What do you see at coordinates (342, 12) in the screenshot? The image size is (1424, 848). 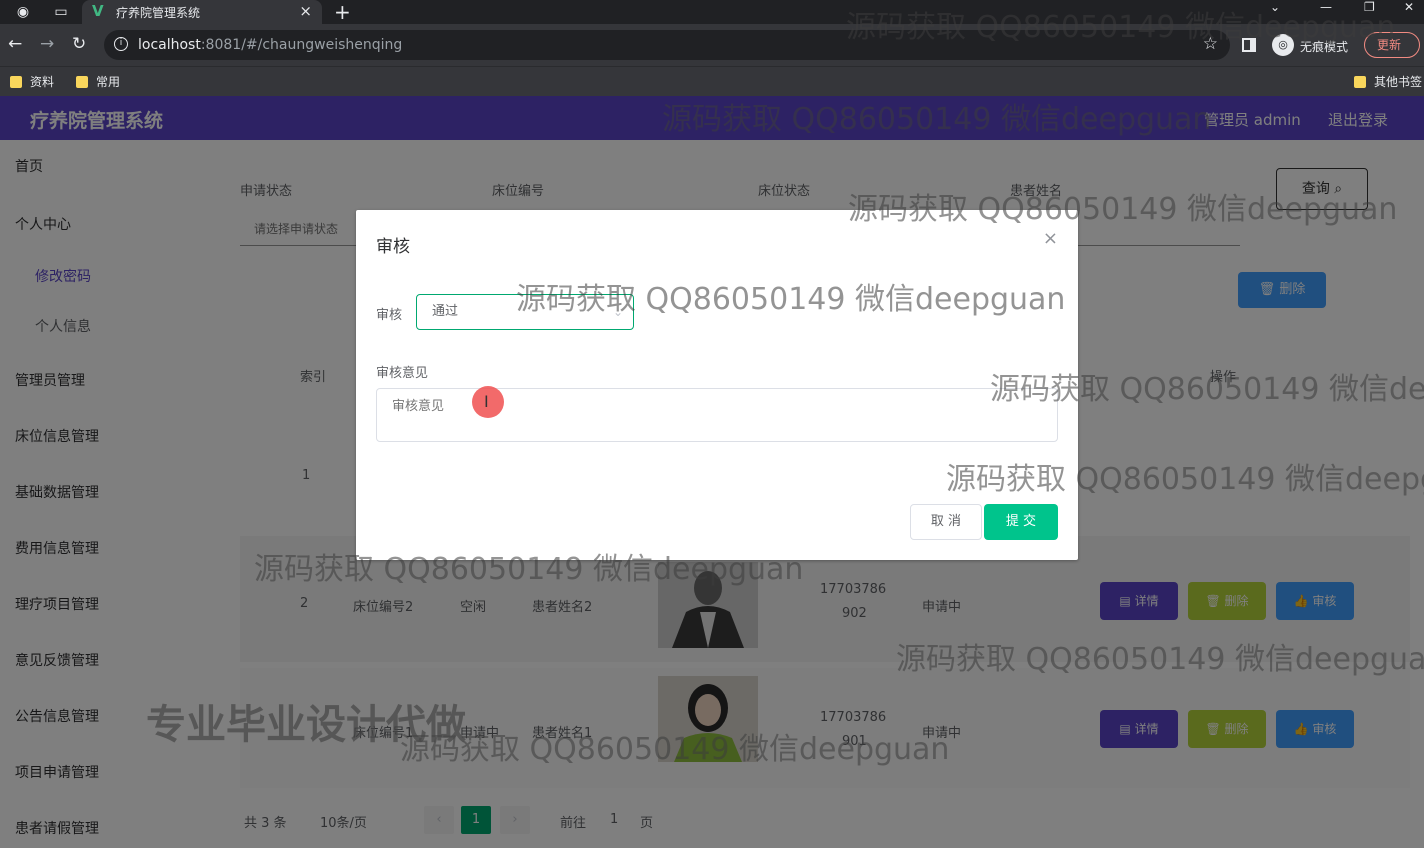 I see `new-tab-icon: +` at bounding box center [342, 12].